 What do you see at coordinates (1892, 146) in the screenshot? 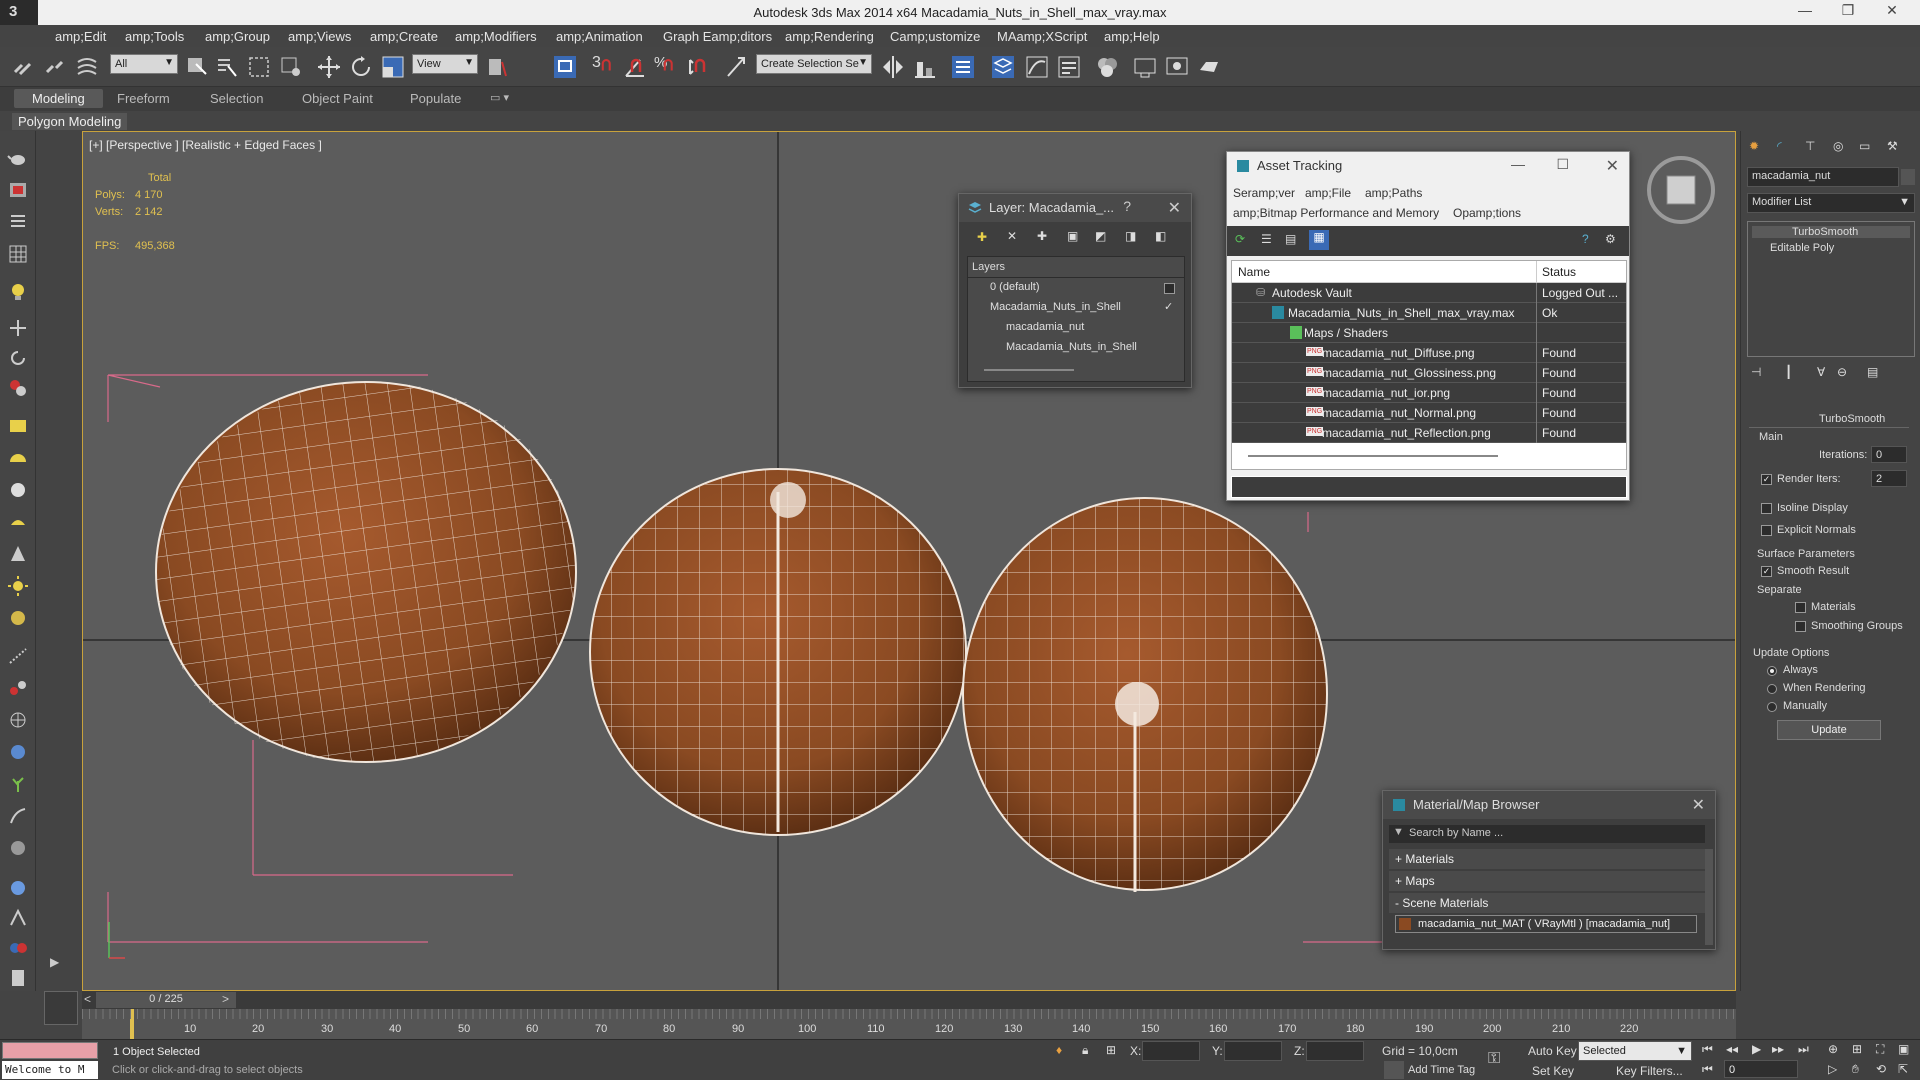
I see `utilities-tab-icon: ⚒` at bounding box center [1892, 146].